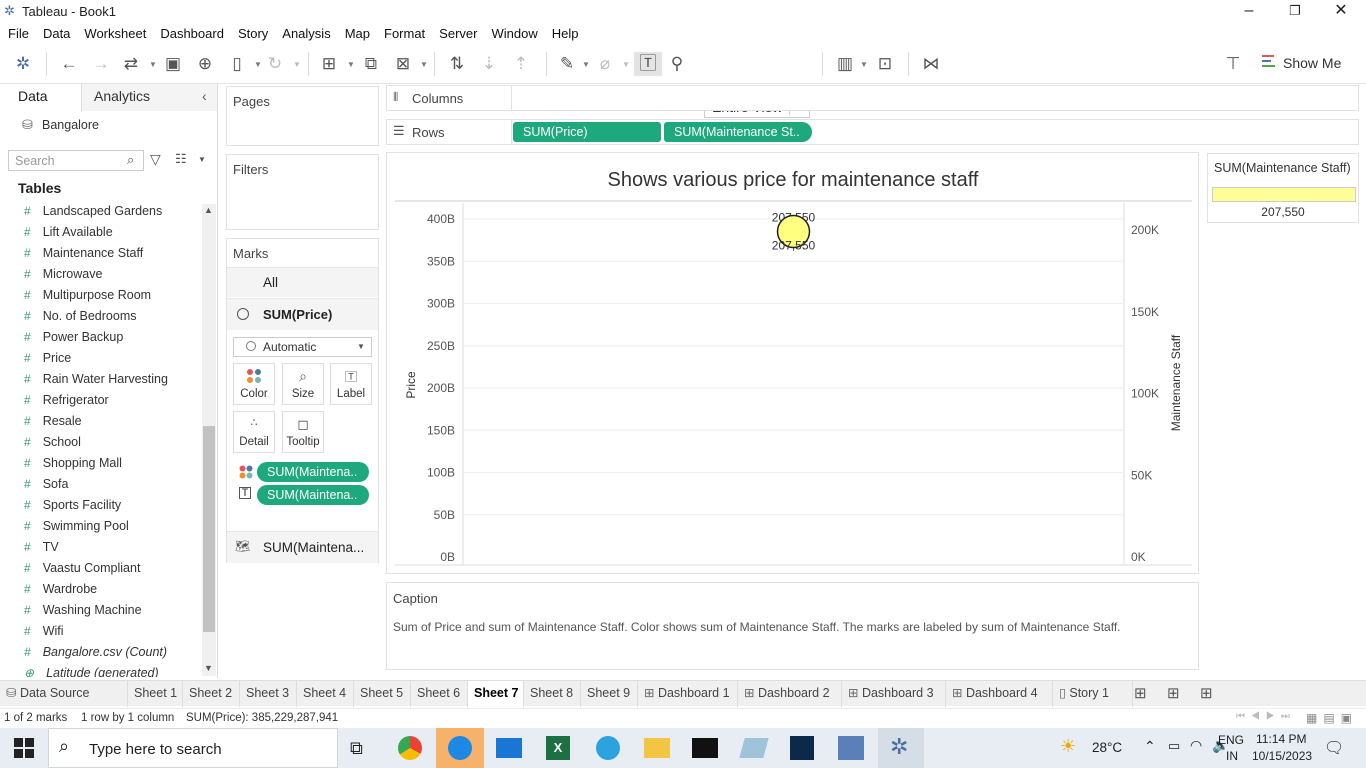  What do you see at coordinates (1249, 11) in the screenshot?
I see `minimize-icon: –` at bounding box center [1249, 11].